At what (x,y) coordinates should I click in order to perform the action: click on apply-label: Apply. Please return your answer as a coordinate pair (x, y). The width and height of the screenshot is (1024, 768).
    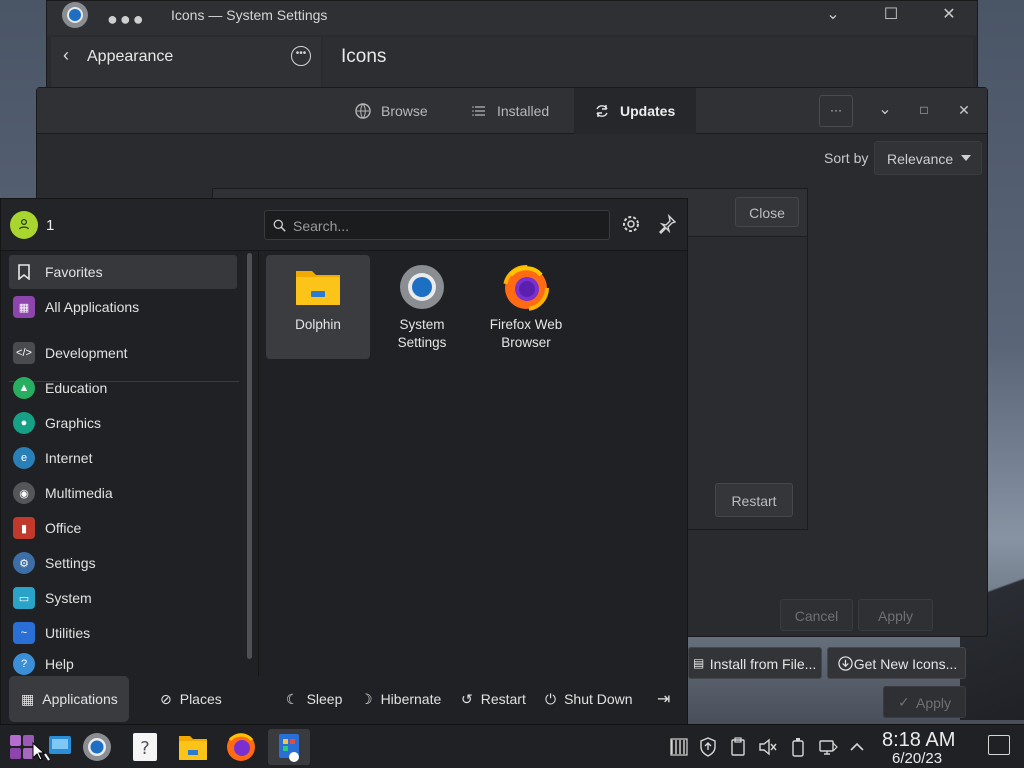
    Looking at the image, I should click on (933, 703).